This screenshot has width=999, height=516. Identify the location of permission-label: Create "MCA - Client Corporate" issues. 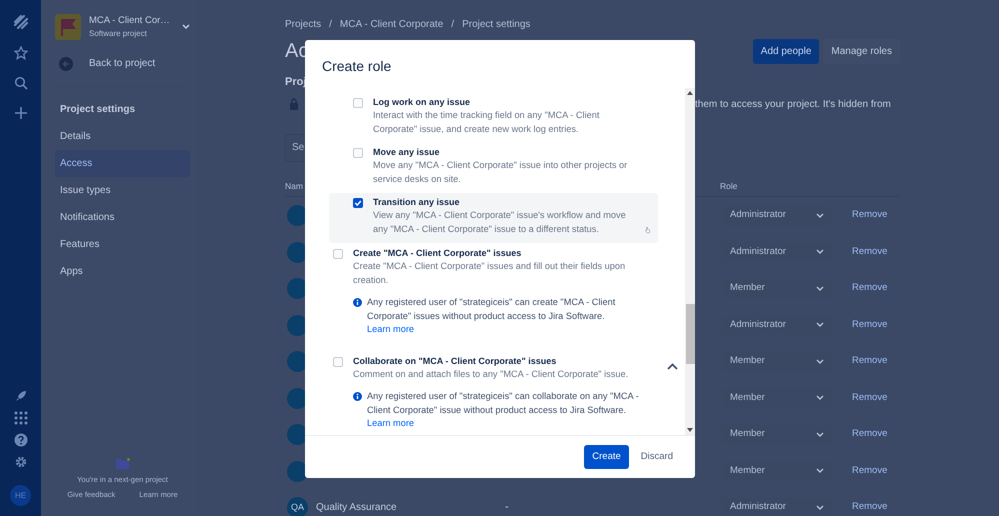
(437, 253).